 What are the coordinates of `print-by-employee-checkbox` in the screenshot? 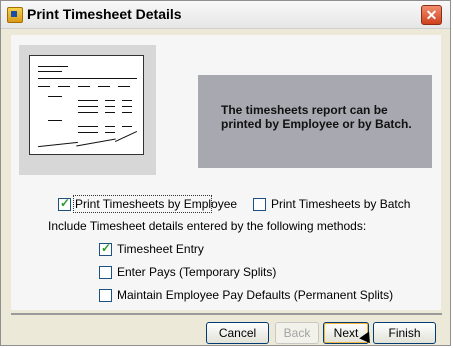 It's located at (64, 203).